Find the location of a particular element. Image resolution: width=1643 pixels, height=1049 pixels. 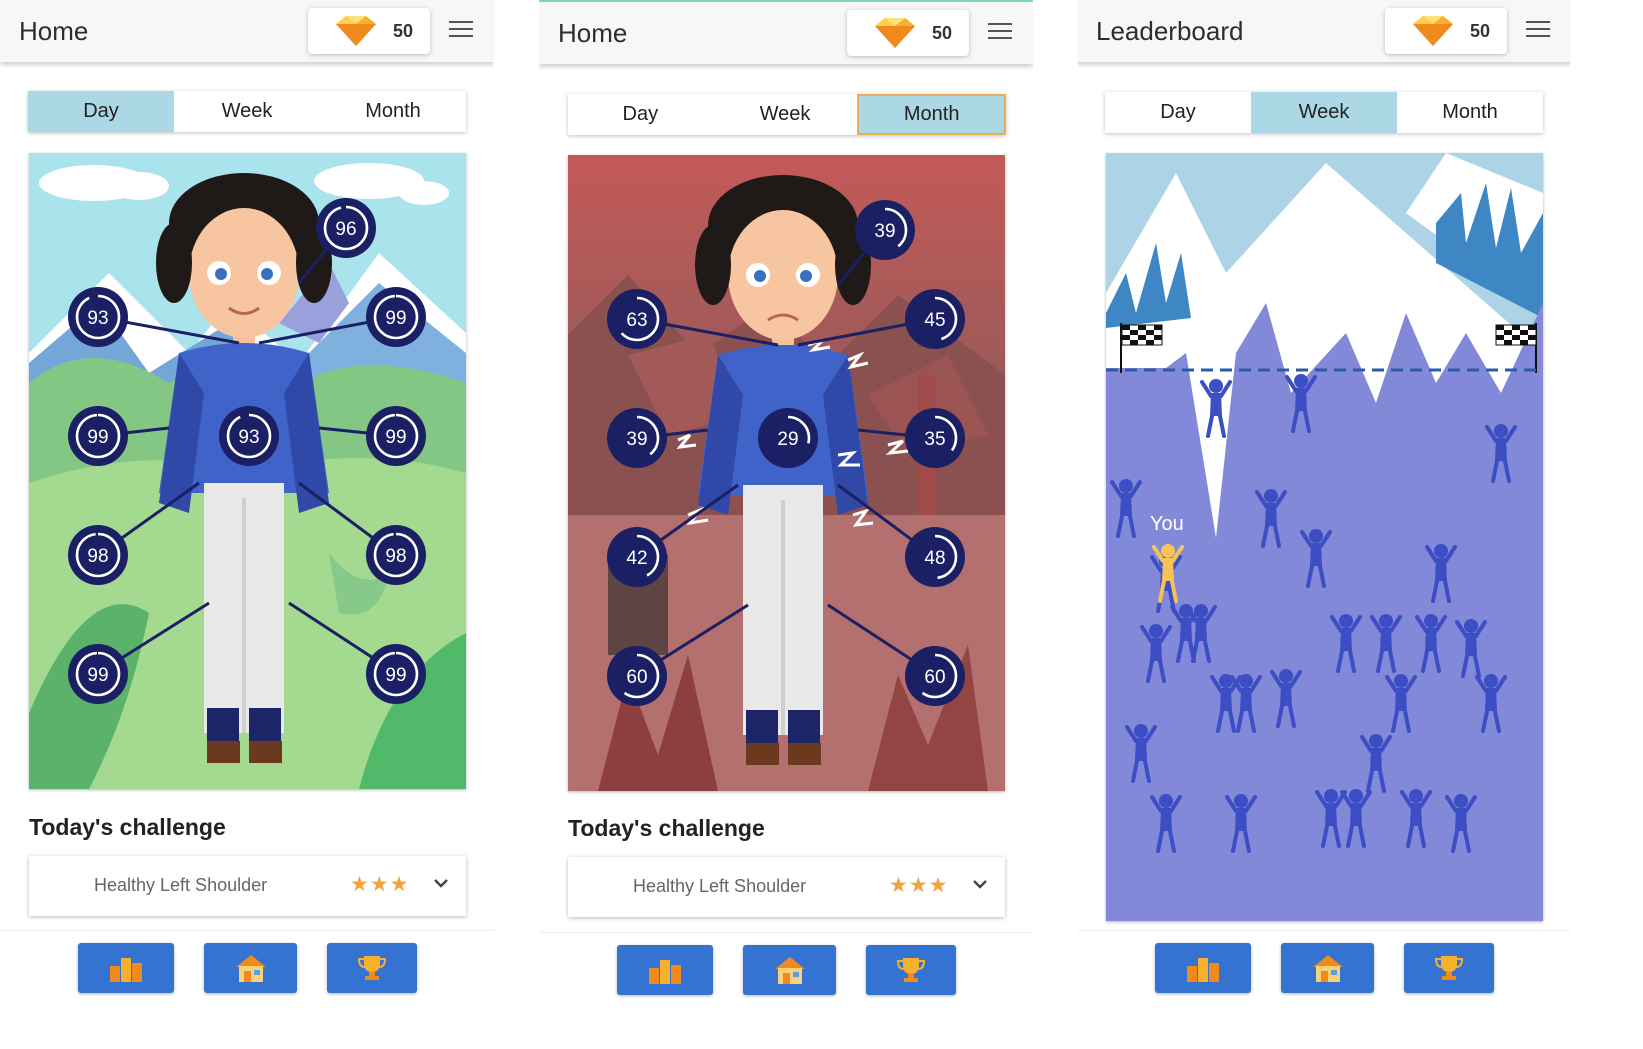

score-left-elbow: 99 is located at coordinates (98, 436).